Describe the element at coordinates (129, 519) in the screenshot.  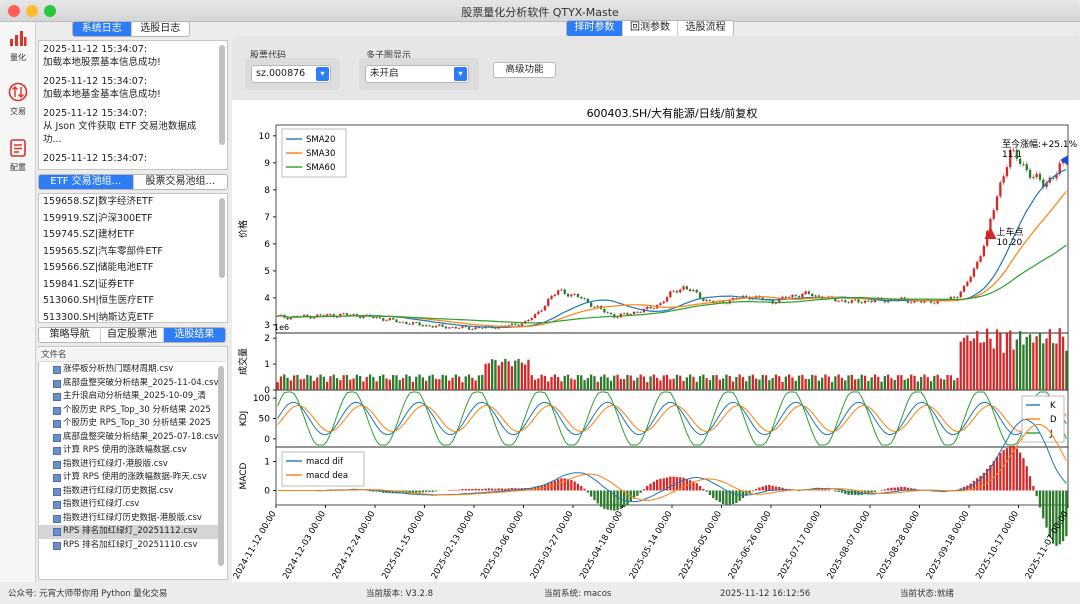
I see `file-list-item: 指数进行红绿灯历史数据-港股版.csv` at that location.